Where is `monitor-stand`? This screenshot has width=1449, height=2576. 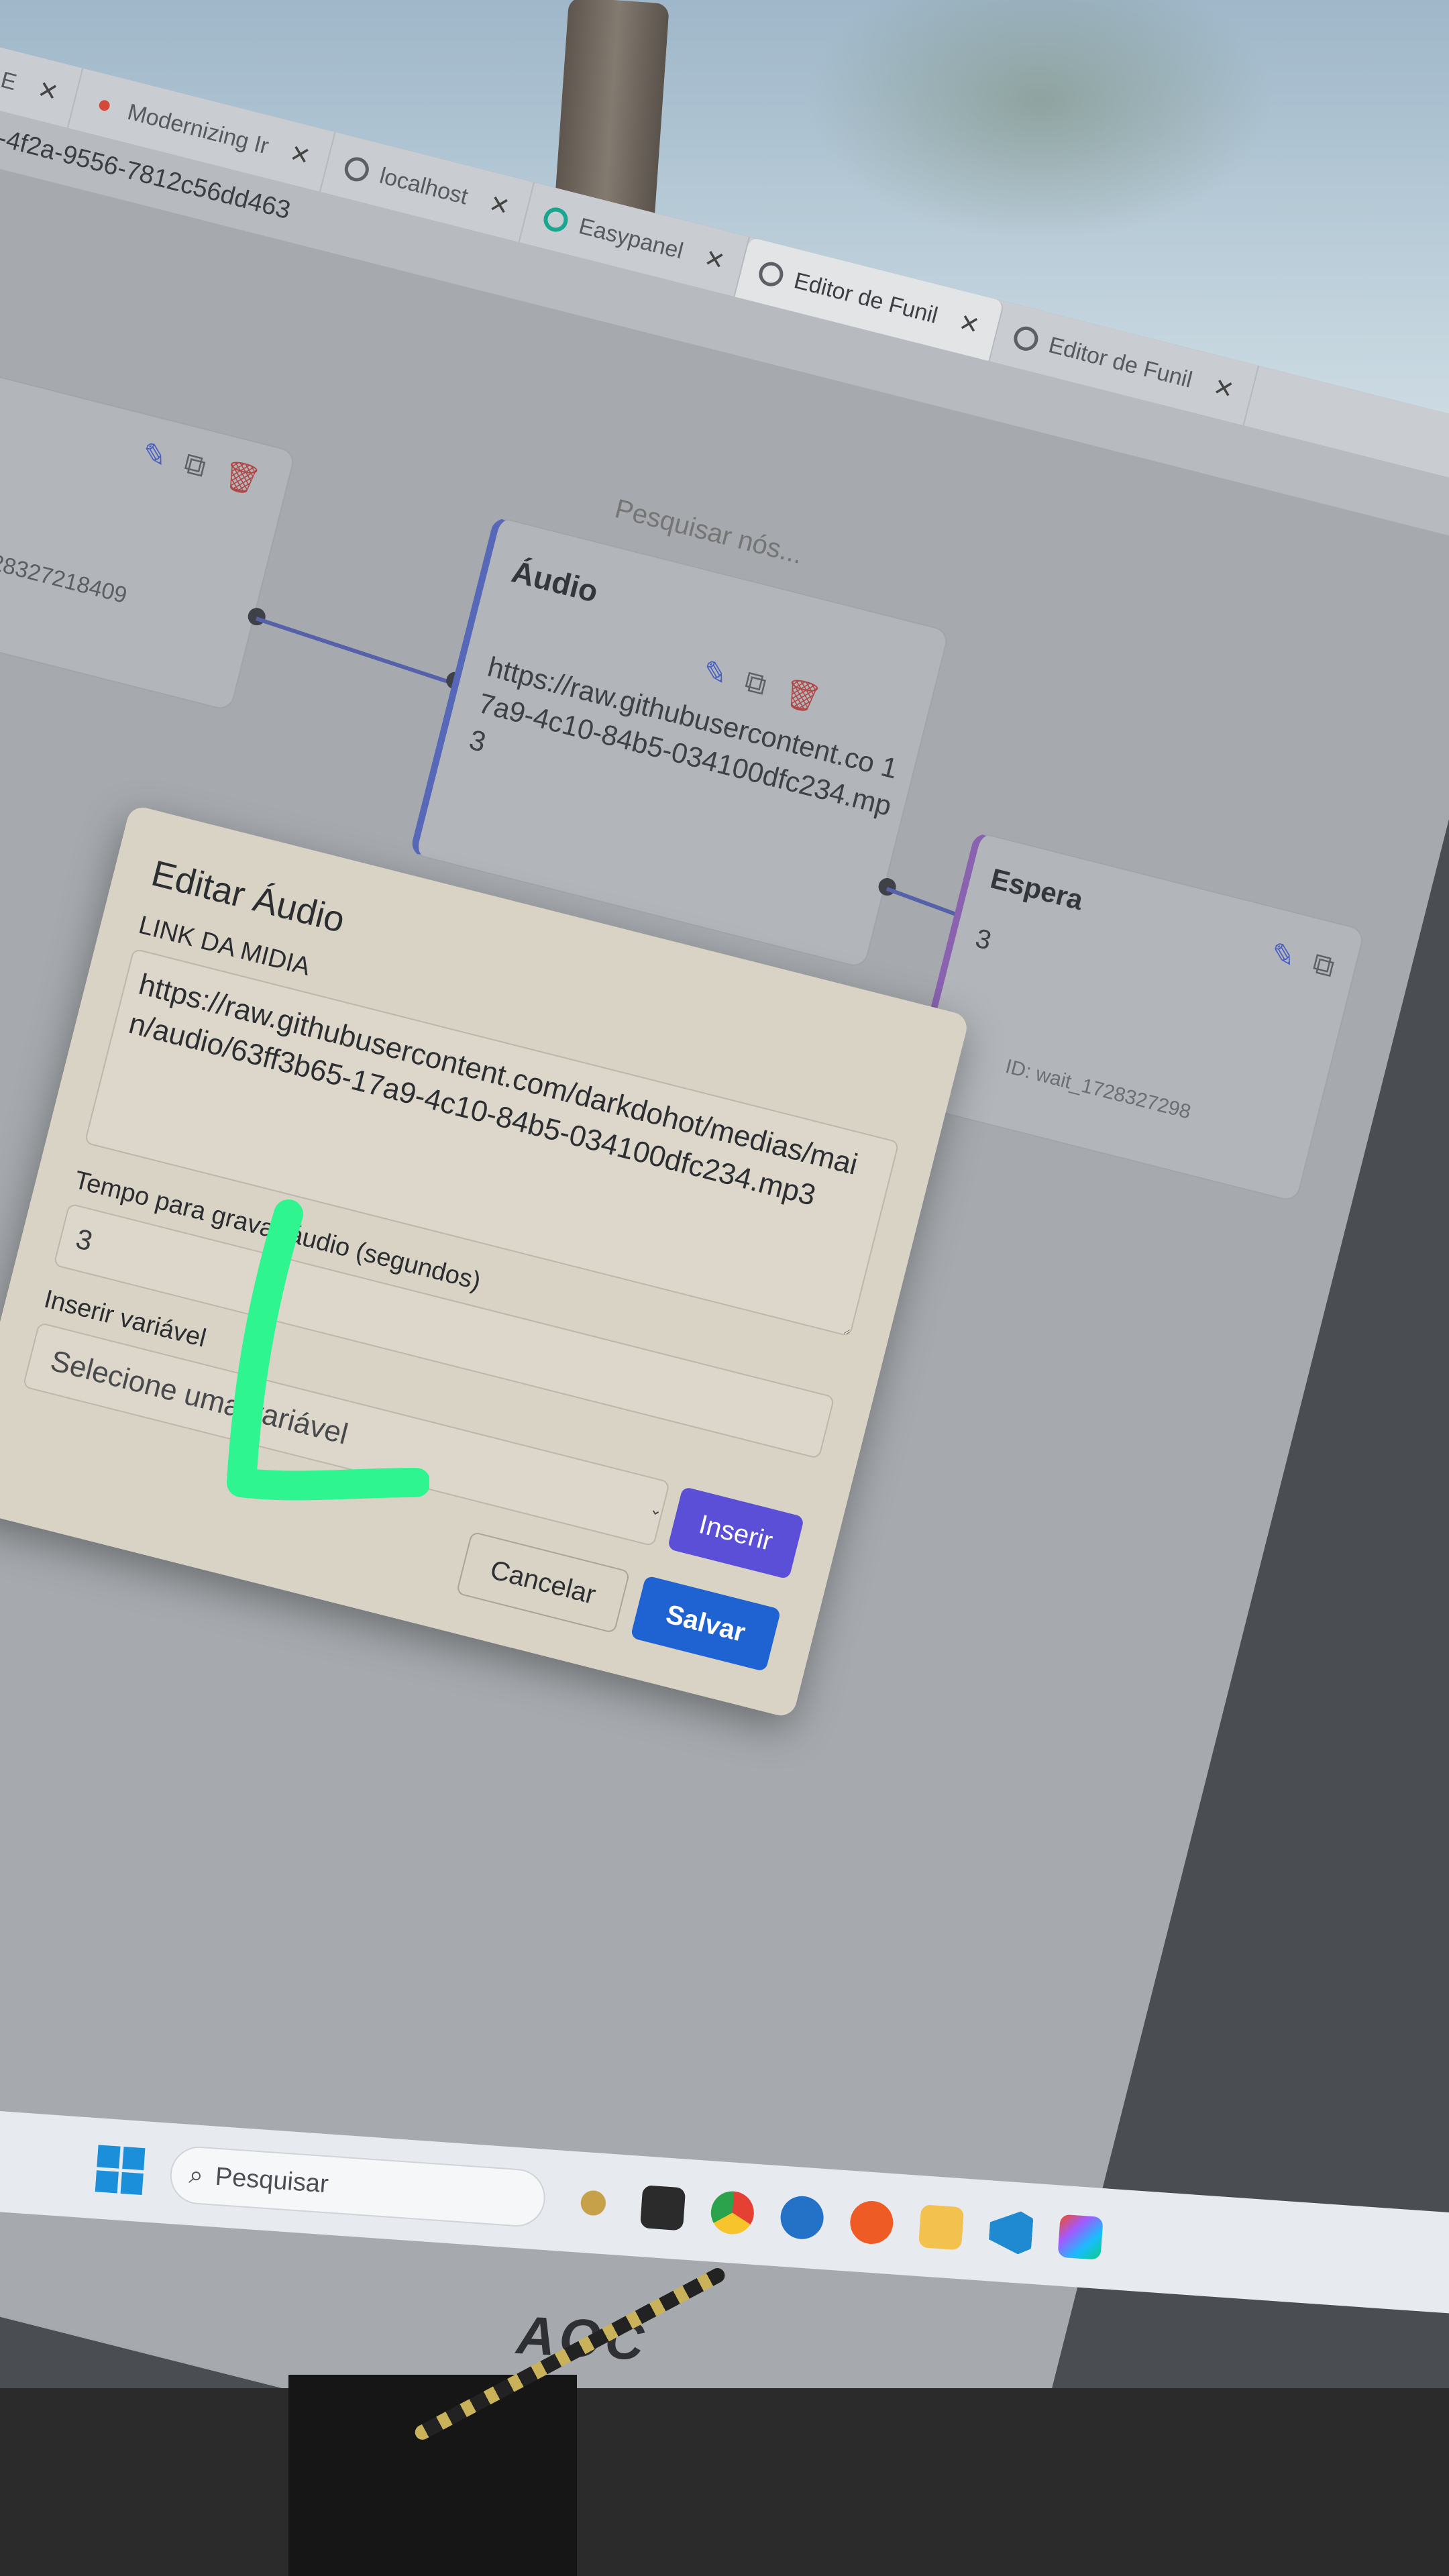 monitor-stand is located at coordinates (432, 2475).